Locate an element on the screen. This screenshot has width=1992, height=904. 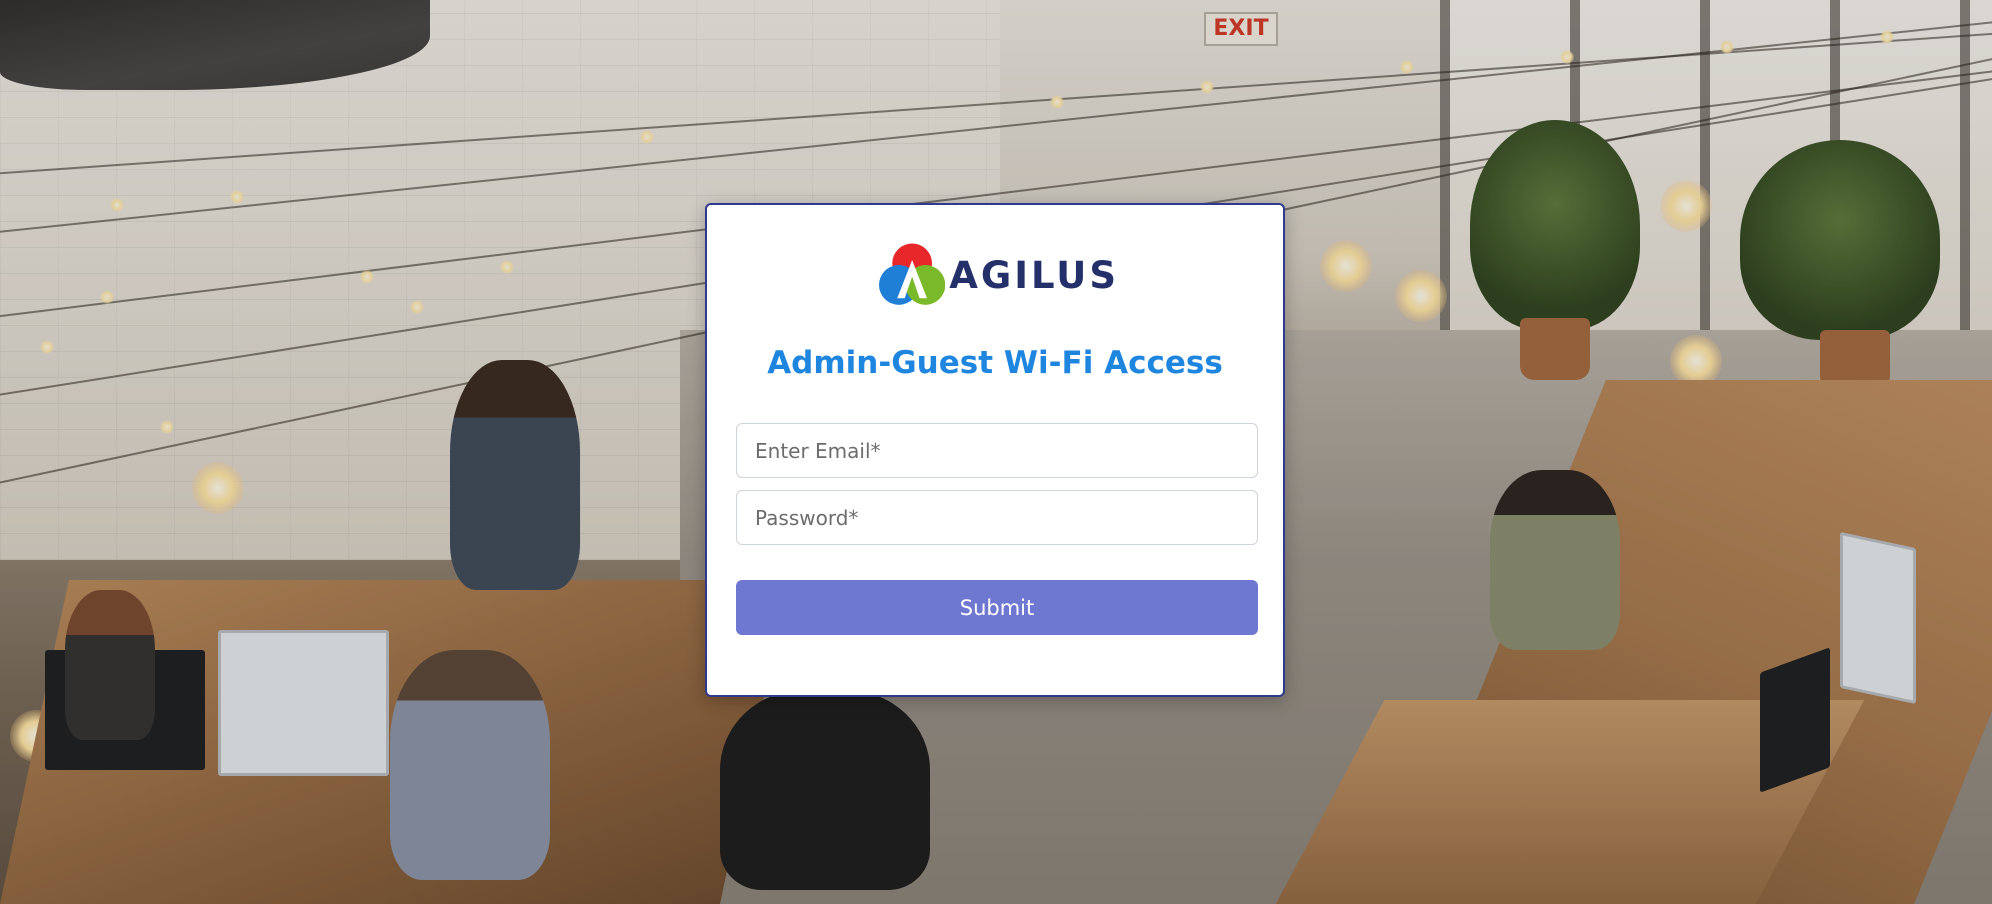
agilus-logo: AGILUS is located at coordinates (999, 275).